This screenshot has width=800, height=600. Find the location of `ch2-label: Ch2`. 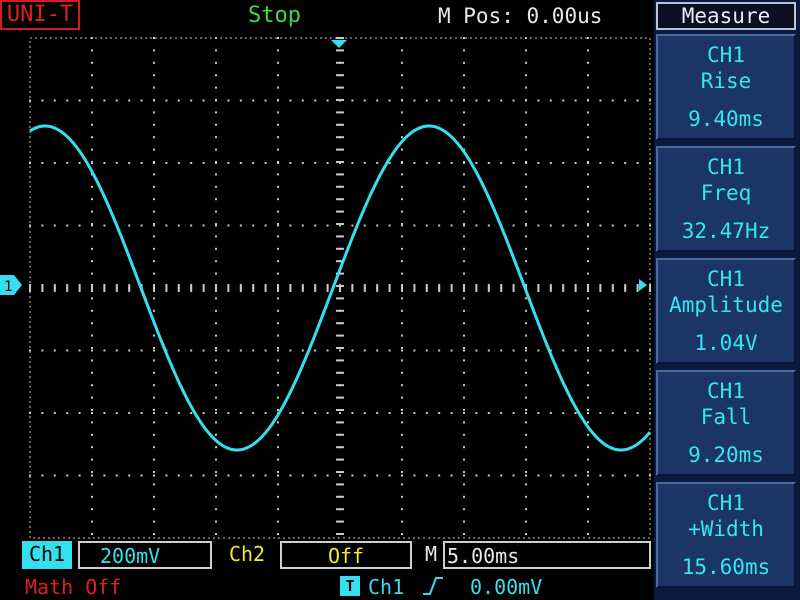

ch2-label: Ch2 is located at coordinates (247, 555).